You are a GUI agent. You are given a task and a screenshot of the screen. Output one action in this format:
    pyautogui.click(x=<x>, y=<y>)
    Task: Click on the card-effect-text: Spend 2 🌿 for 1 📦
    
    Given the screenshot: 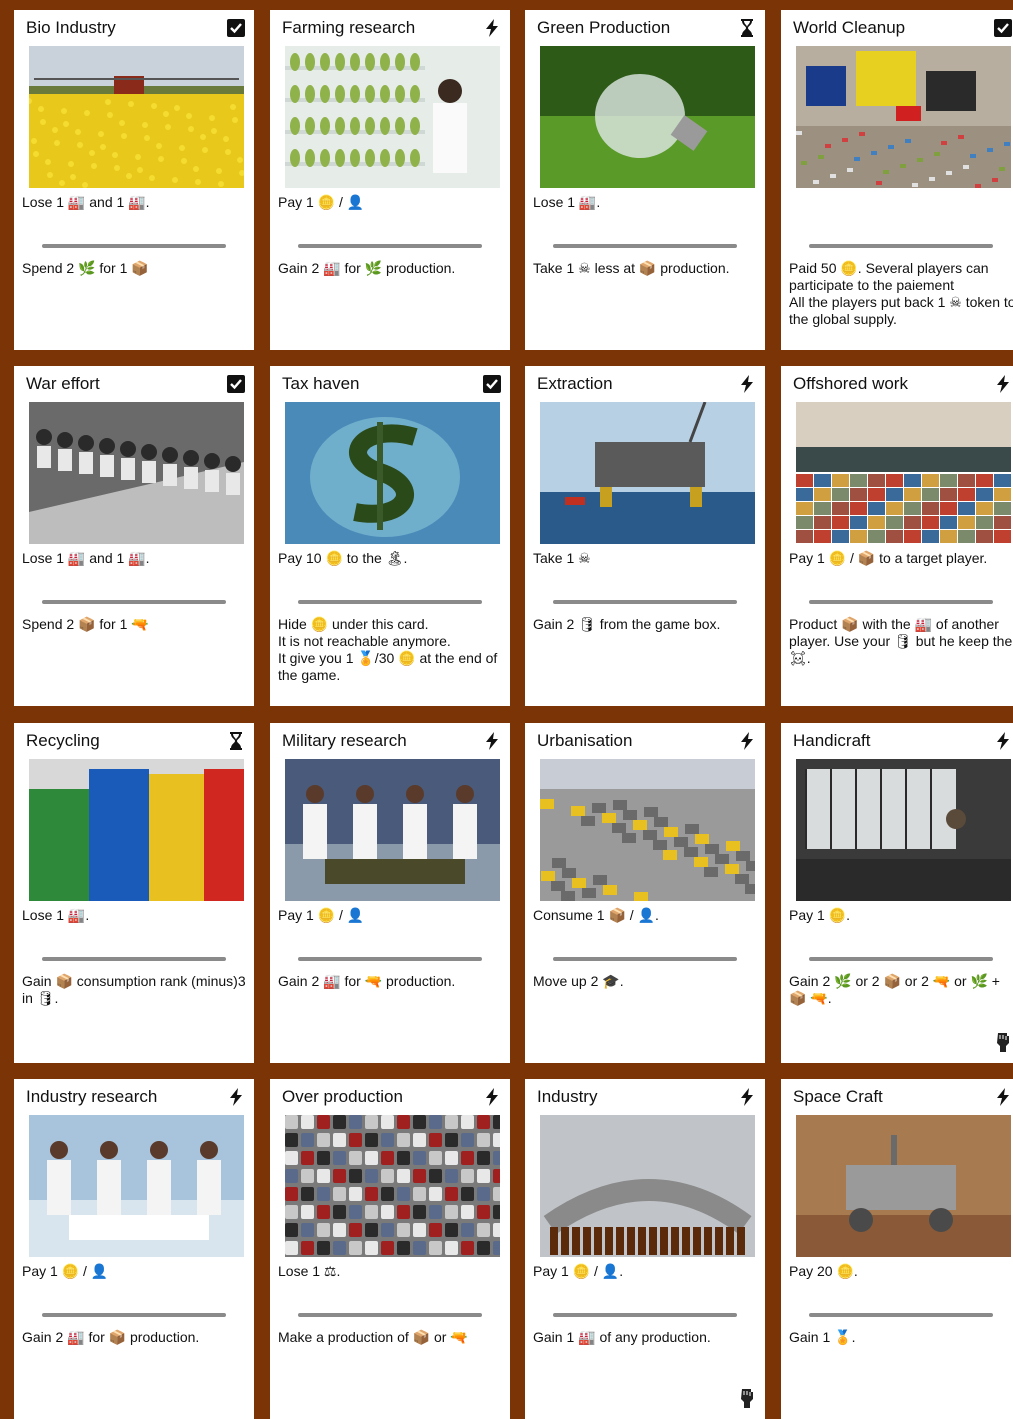 What is the action you would take?
    pyautogui.click(x=85, y=268)
    